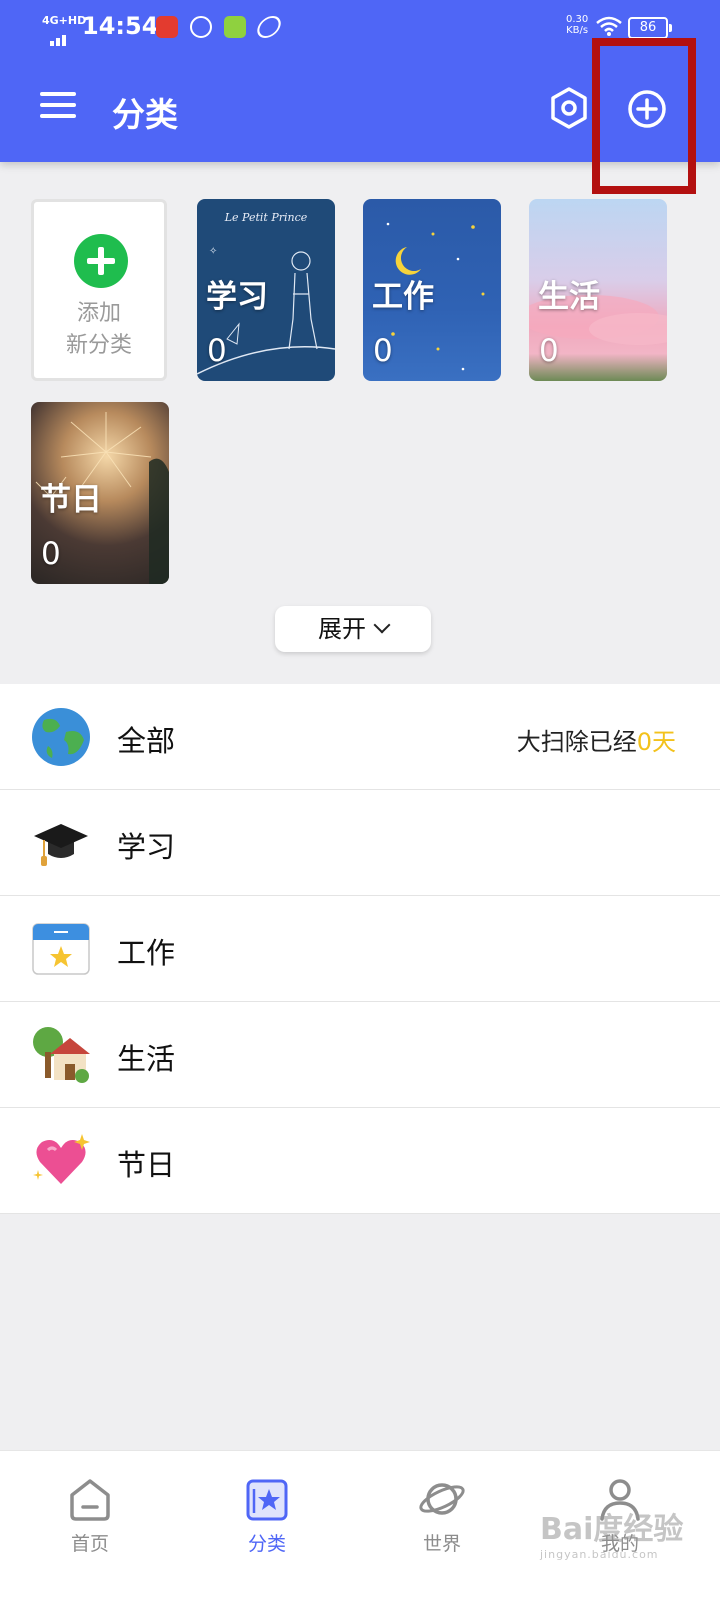 This screenshot has height=1600, width=720. I want to click on card-name: 工作, so click(403, 297).